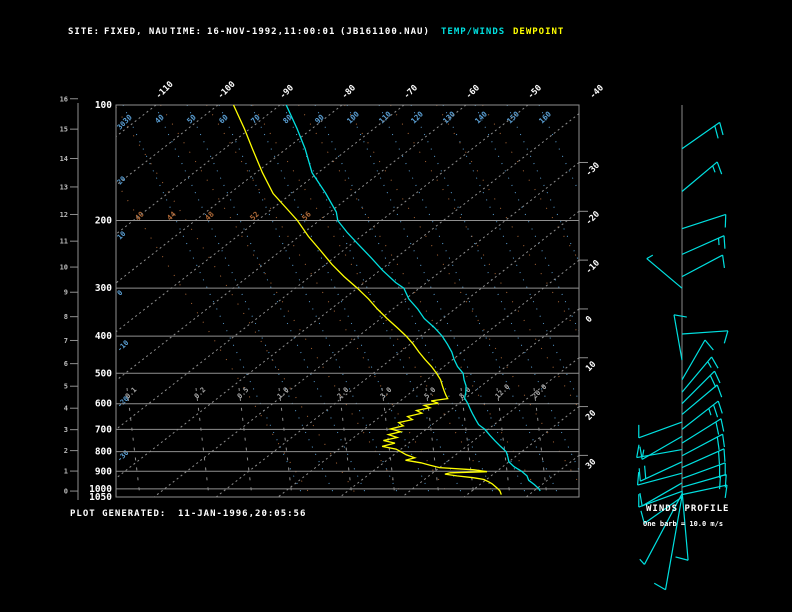  Describe the element at coordinates (255, 118) in the screenshot. I see `svg-text: 70` at that location.